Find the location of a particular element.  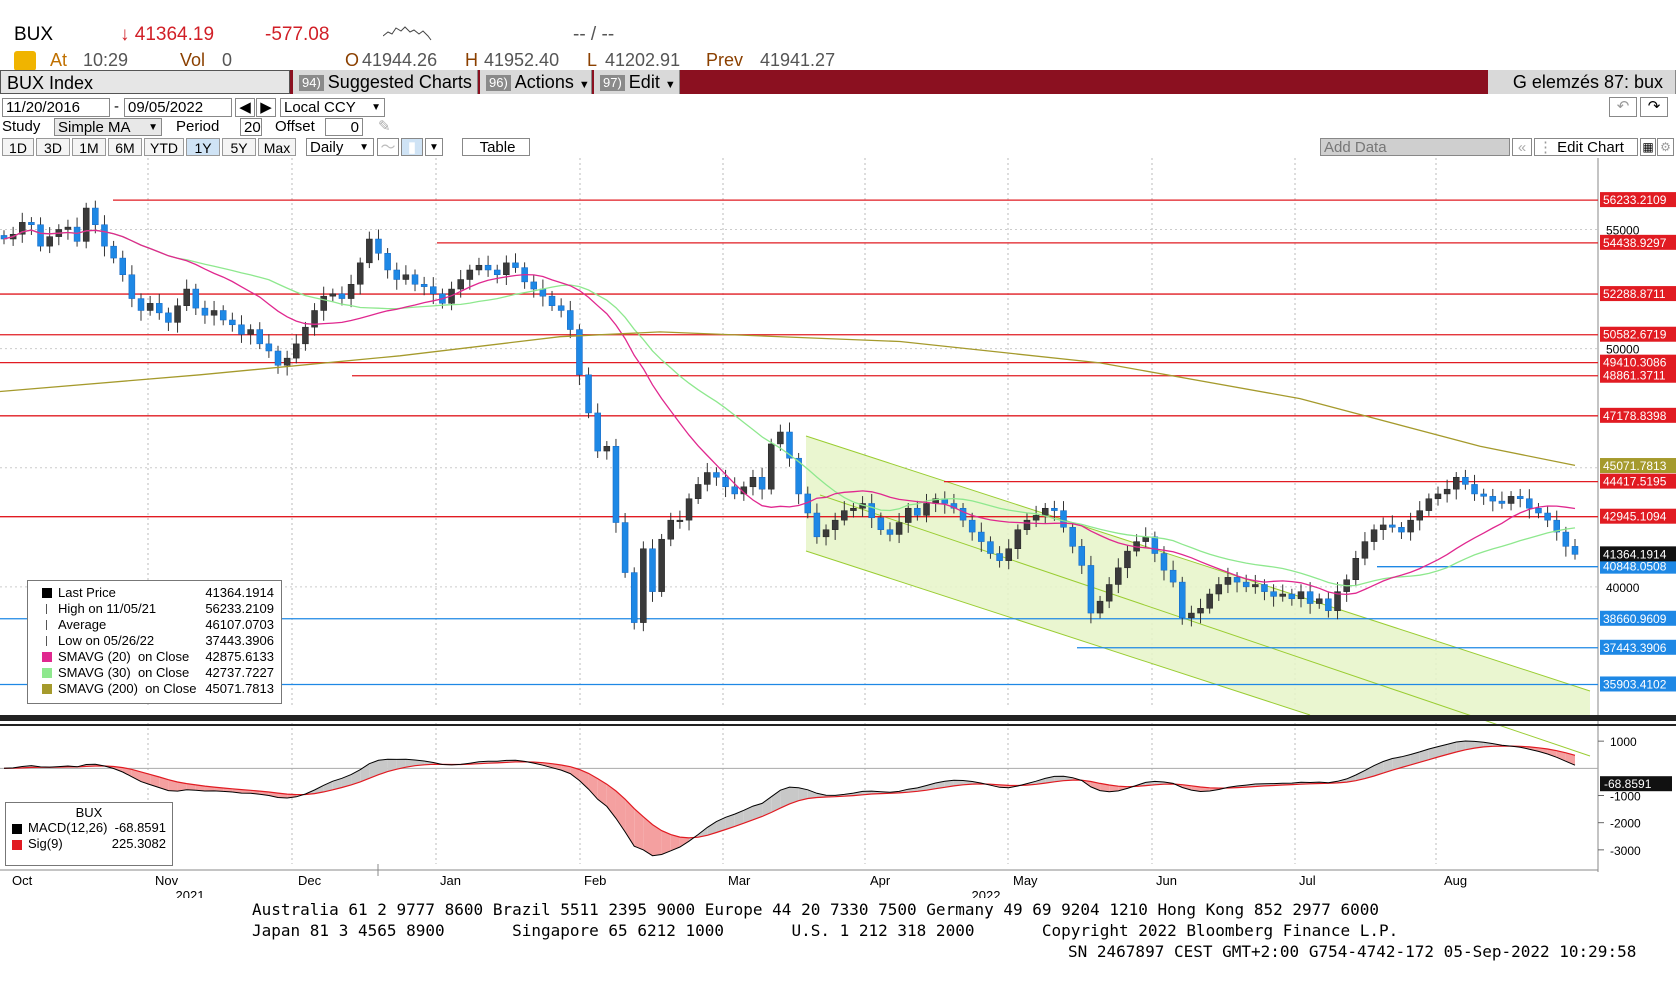

page-title-right: G elemzés 87: bux is located at coordinates (1582, 82).